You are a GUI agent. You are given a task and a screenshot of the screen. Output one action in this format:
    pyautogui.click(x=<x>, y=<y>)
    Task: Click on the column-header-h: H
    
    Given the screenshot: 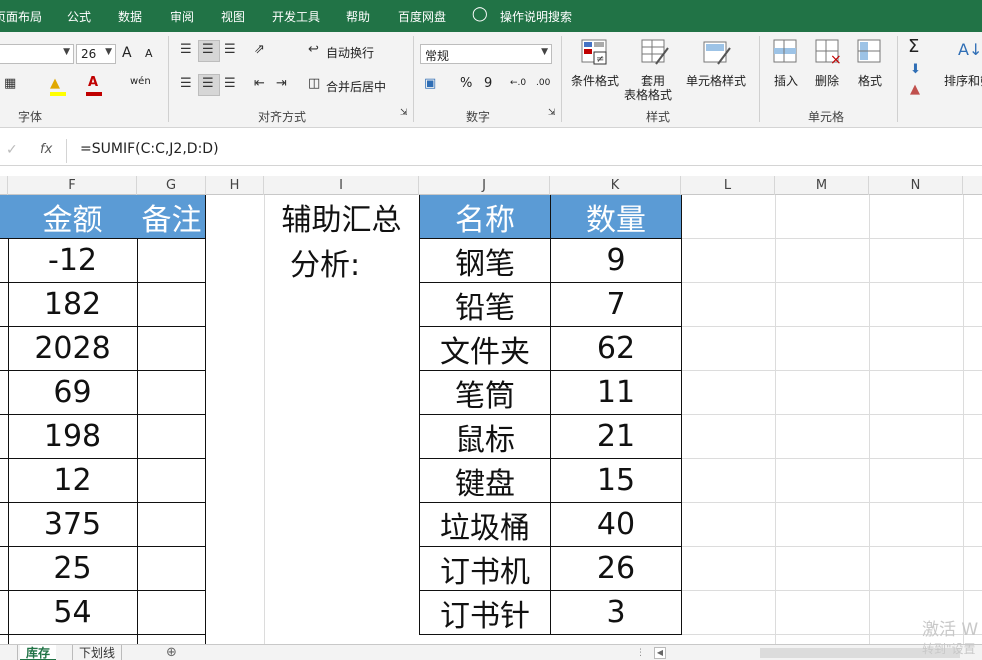 What is the action you would take?
    pyautogui.click(x=235, y=185)
    